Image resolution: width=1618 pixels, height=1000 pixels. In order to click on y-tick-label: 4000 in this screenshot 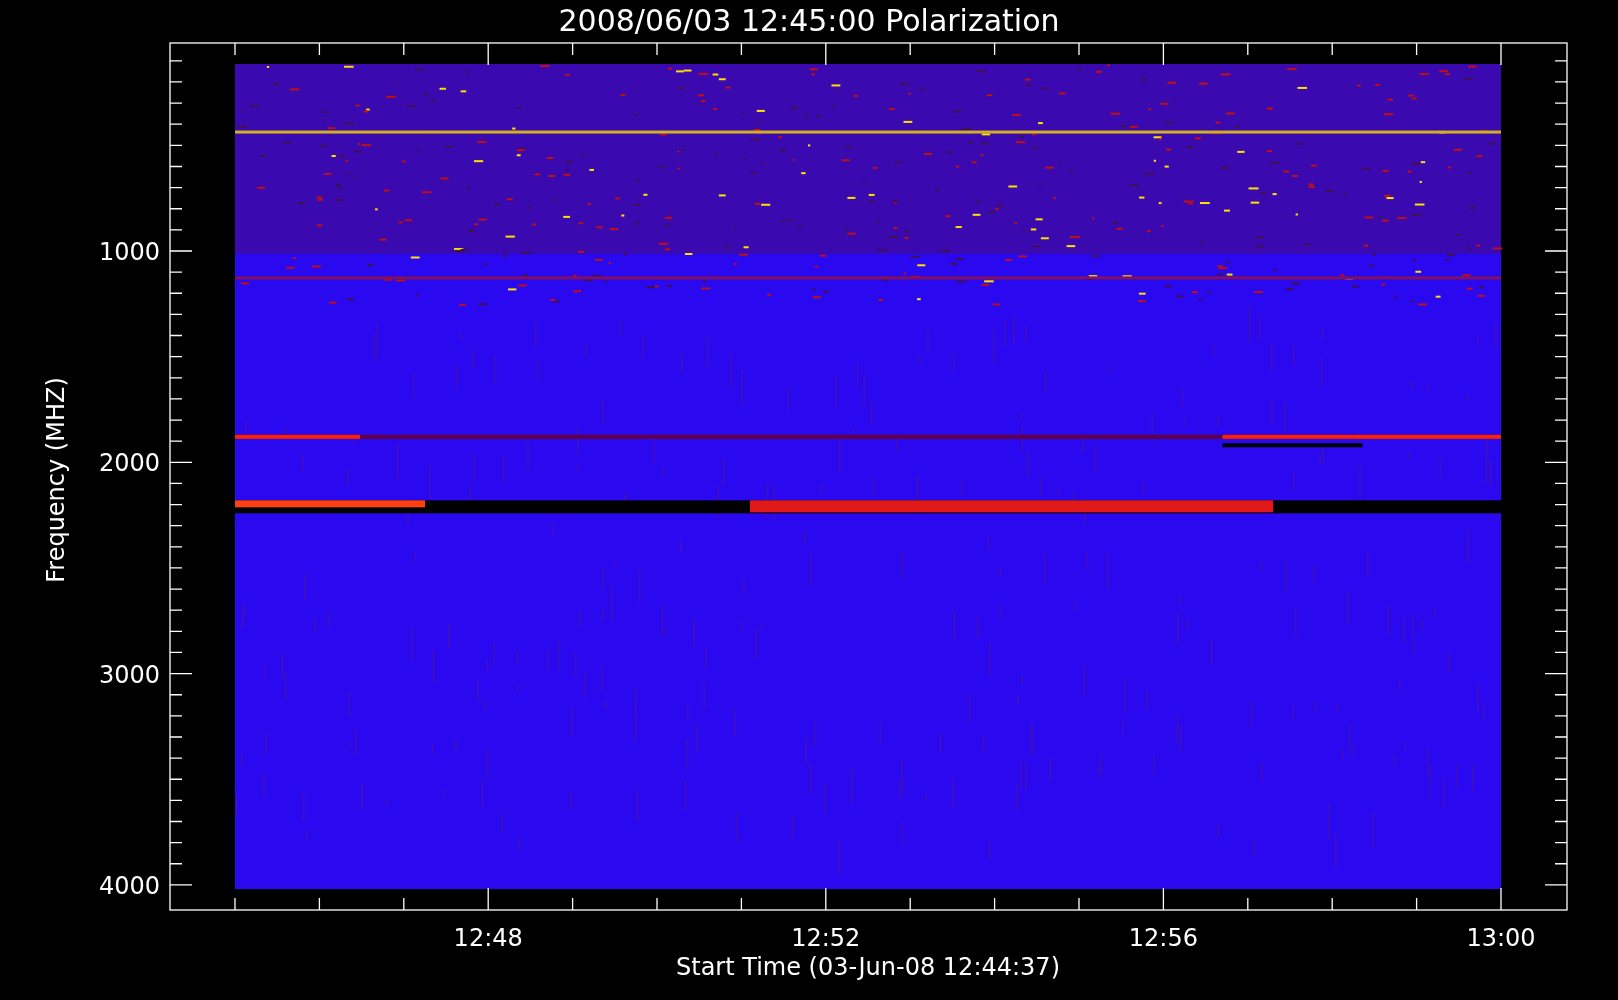, I will do `click(129, 885)`.